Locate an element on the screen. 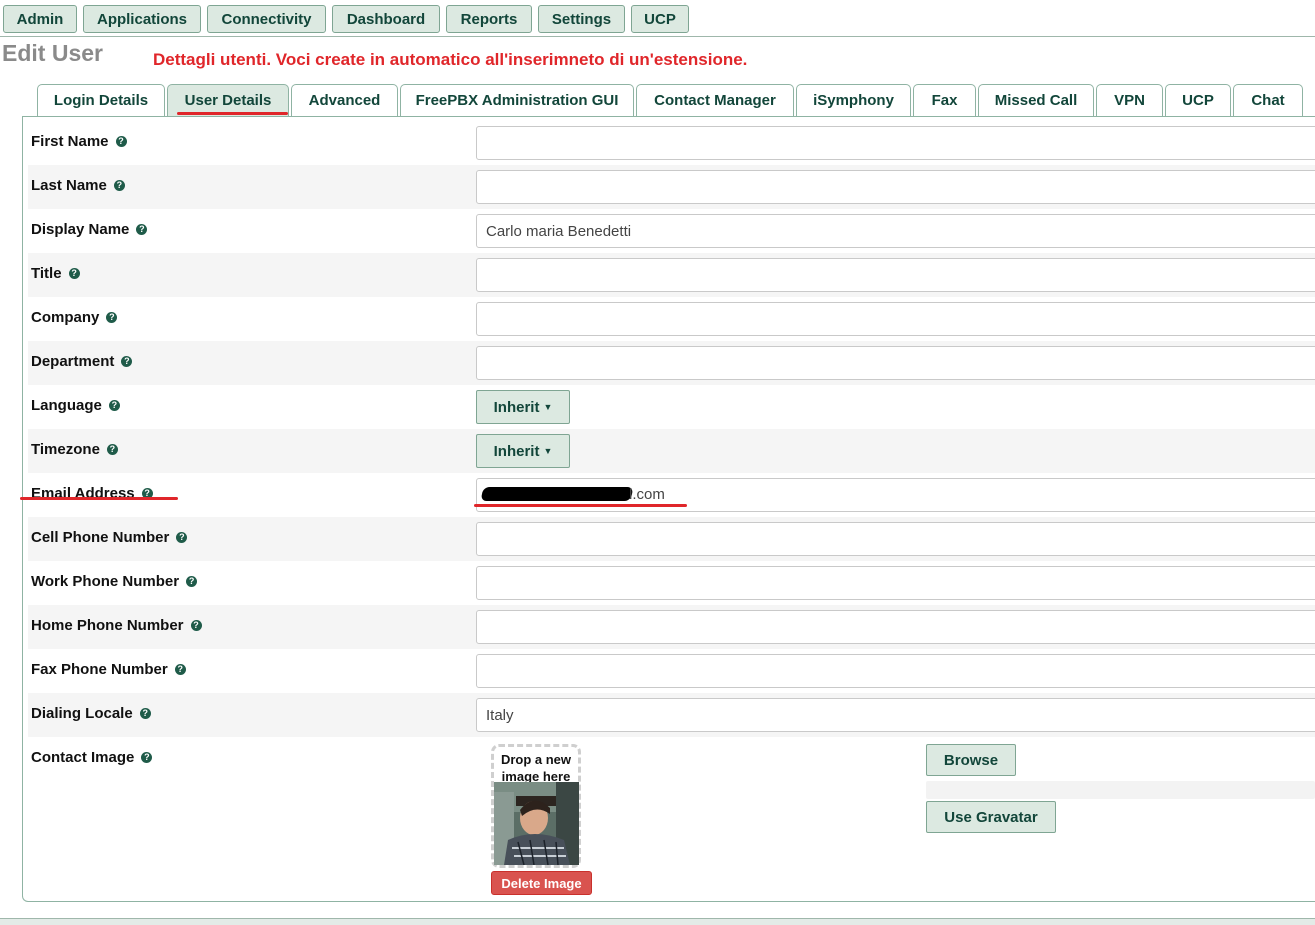 The image size is (1315, 925). display-name-input is located at coordinates (895, 231).